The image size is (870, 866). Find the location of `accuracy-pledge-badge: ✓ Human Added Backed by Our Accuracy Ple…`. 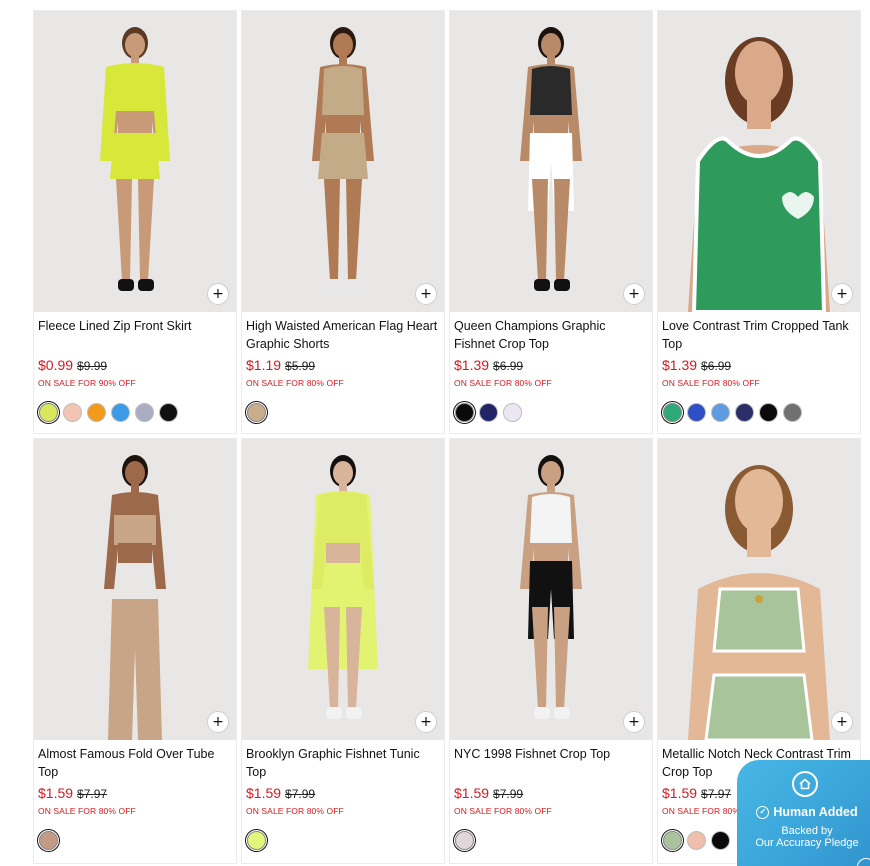

accuracy-pledge-badge: ✓ Human Added Backed by Our Accuracy Ple… is located at coordinates (803, 813).